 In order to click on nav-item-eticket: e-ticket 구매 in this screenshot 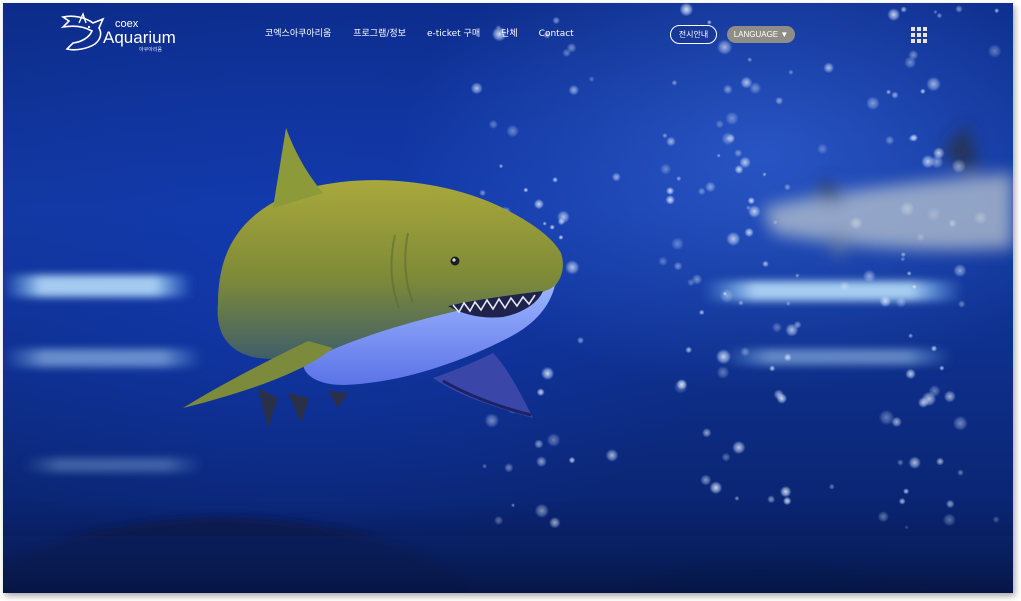, I will do `click(453, 34)`.